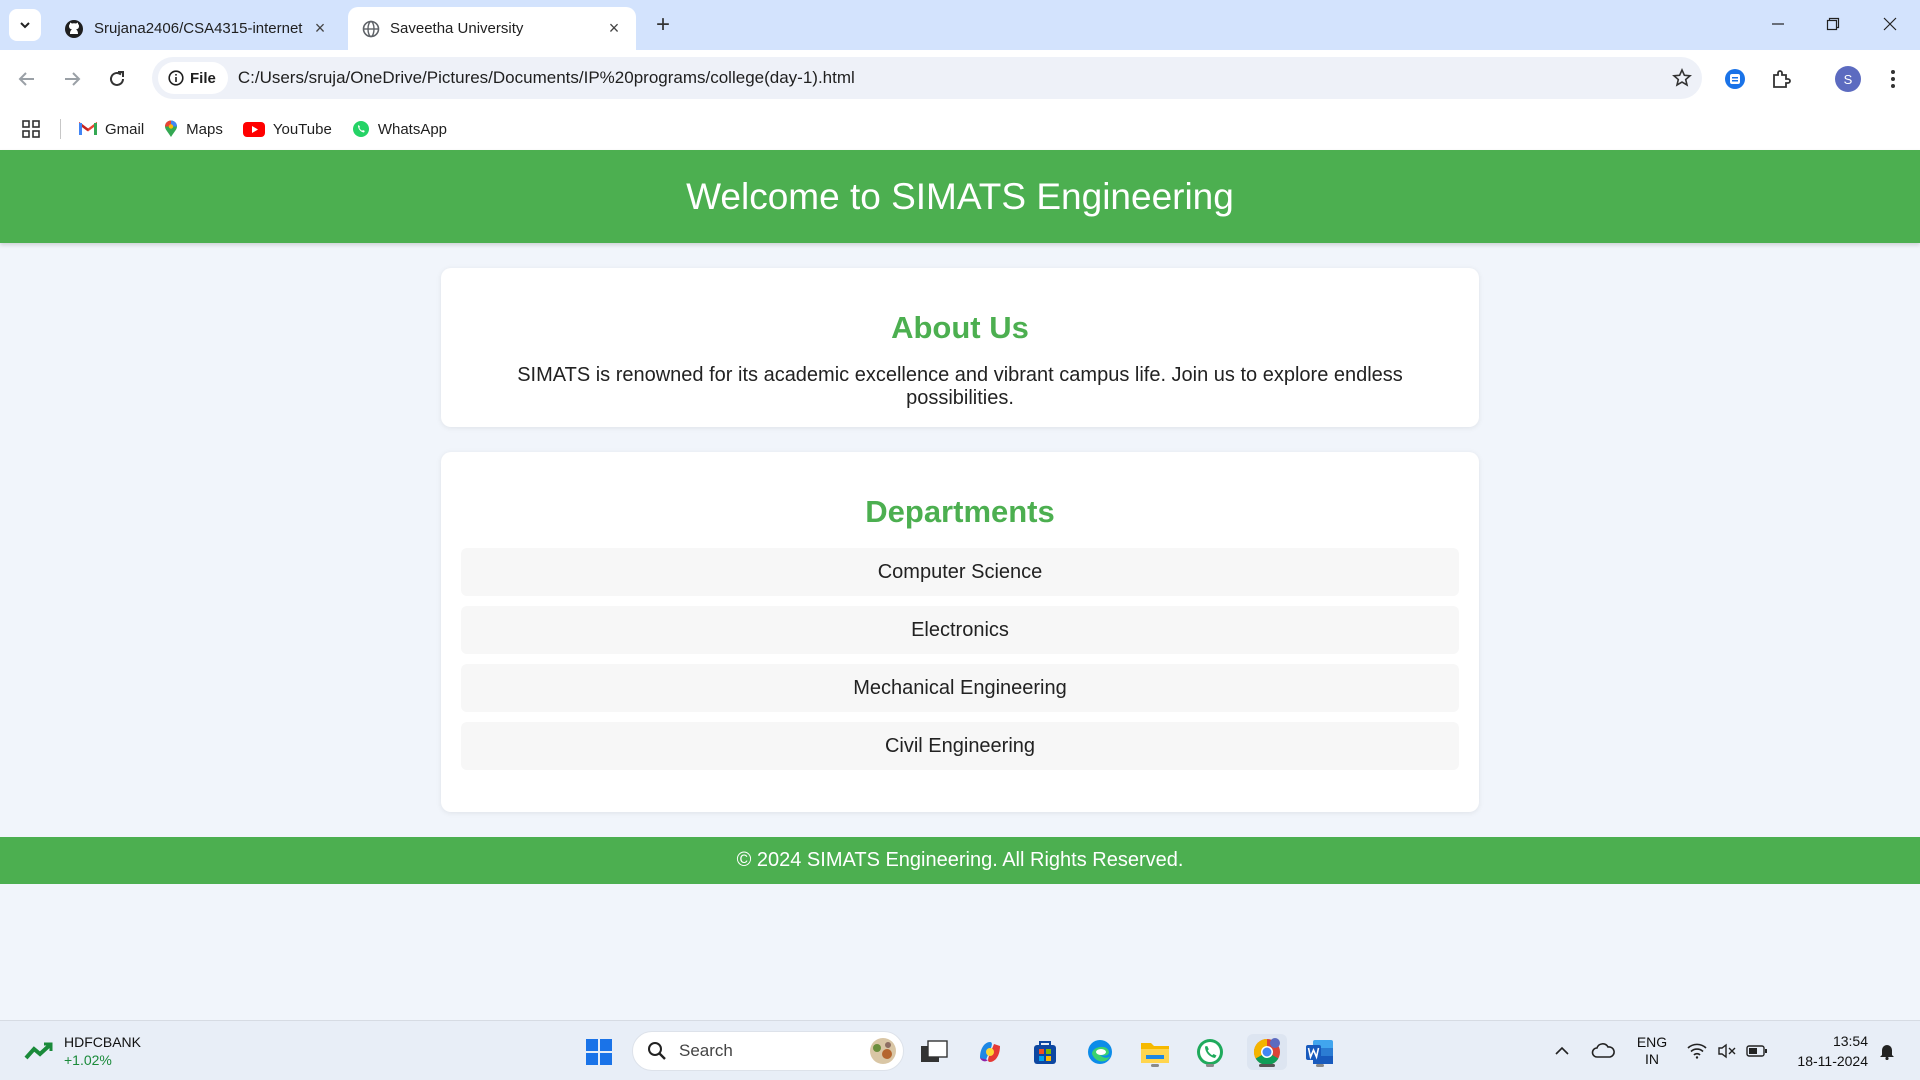 This screenshot has height=1080, width=1920. What do you see at coordinates (1603, 1050) in the screenshot?
I see `onedrive-button` at bounding box center [1603, 1050].